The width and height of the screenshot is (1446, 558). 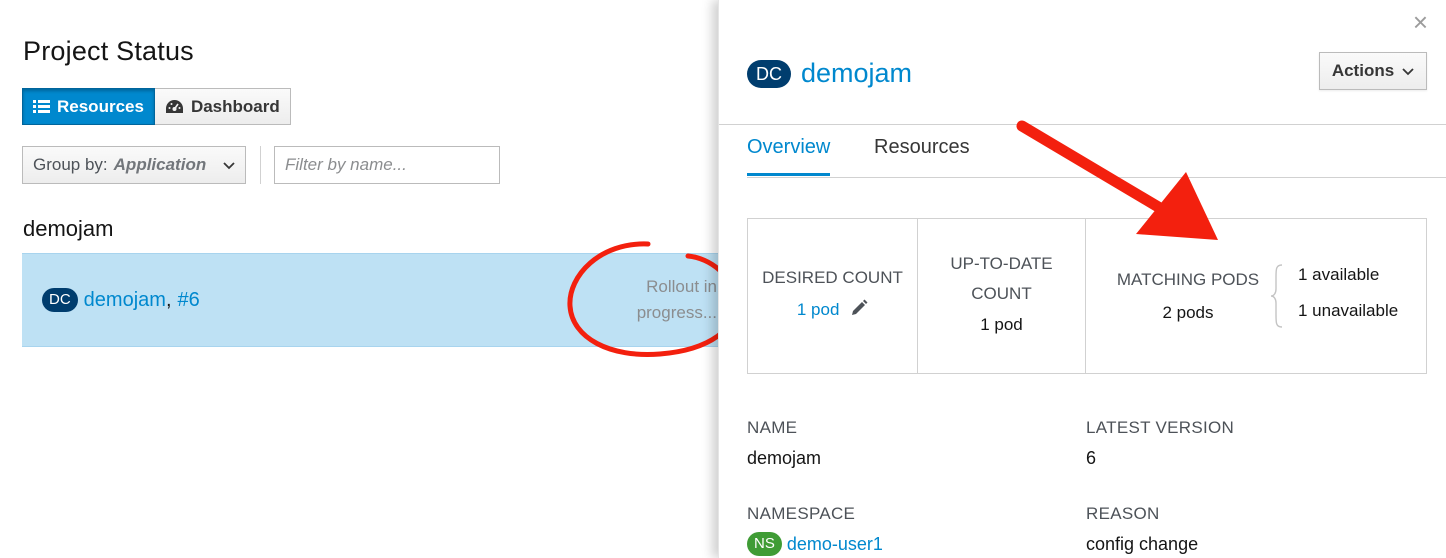 I want to click on deployment-name-link: demojam, so click(x=125, y=300).